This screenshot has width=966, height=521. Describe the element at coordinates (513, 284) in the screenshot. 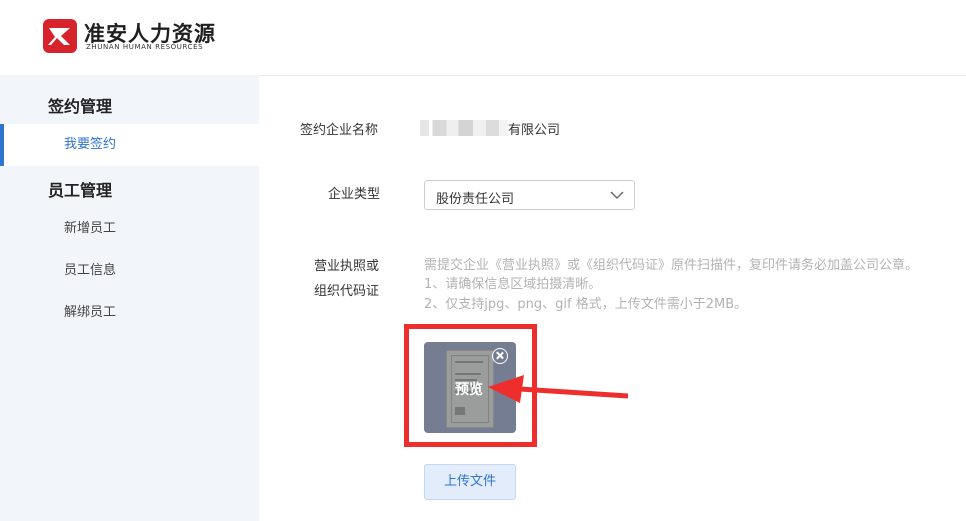

I see `upload-hint-1: 1、请确保信息区域拍摄清晰。` at that location.